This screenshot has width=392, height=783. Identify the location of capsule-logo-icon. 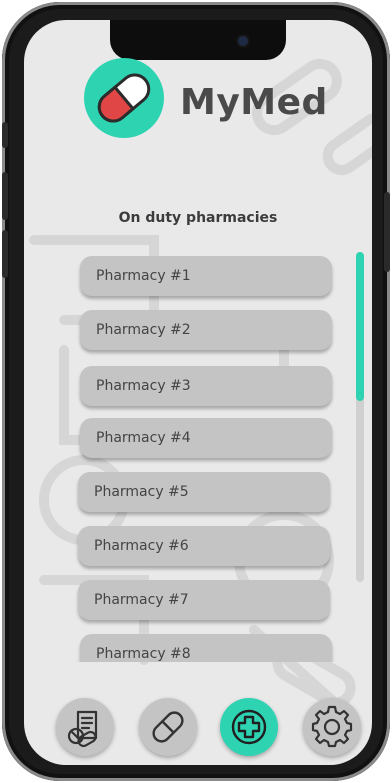
(124, 98).